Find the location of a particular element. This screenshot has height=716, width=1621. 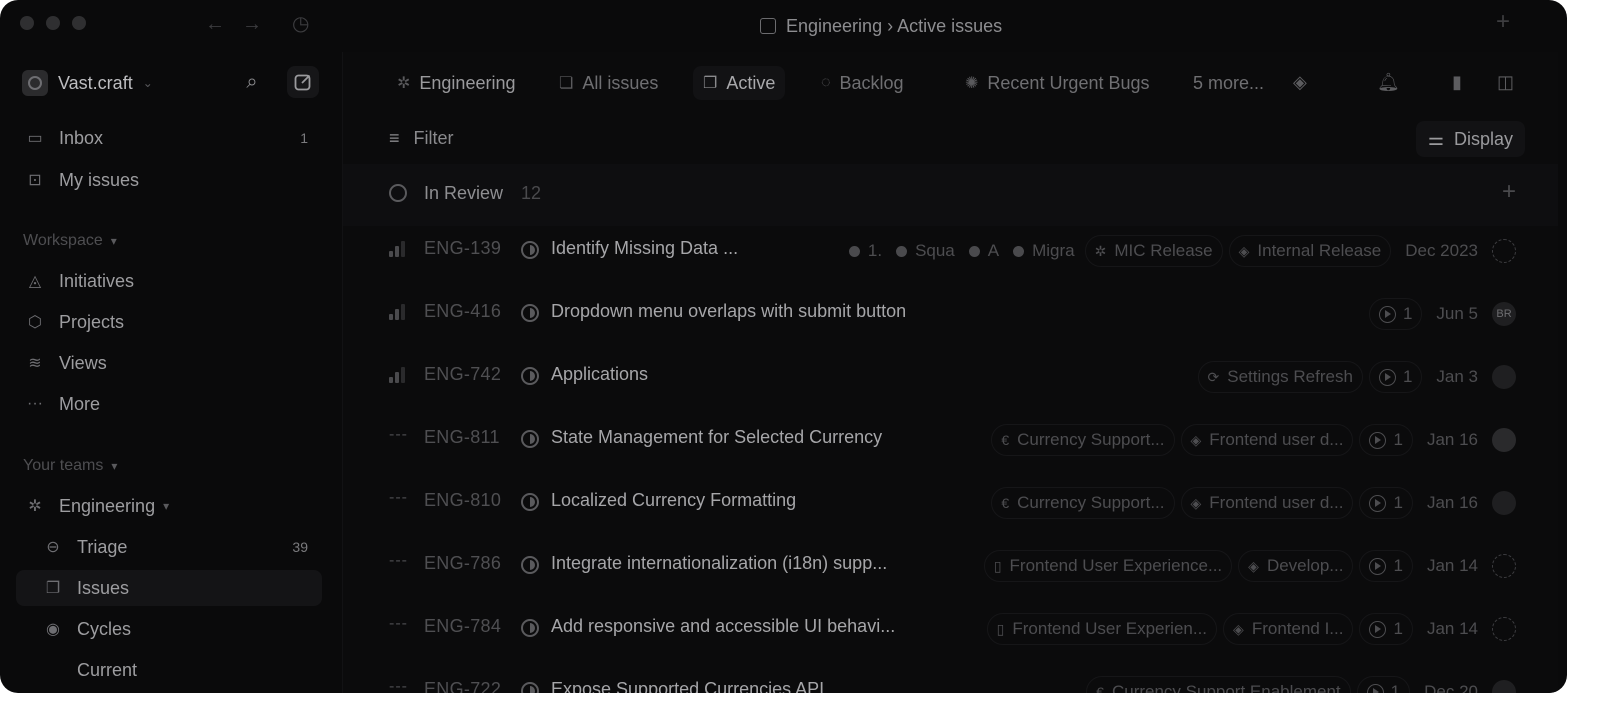

maximize-window-button is located at coordinates (79, 23).